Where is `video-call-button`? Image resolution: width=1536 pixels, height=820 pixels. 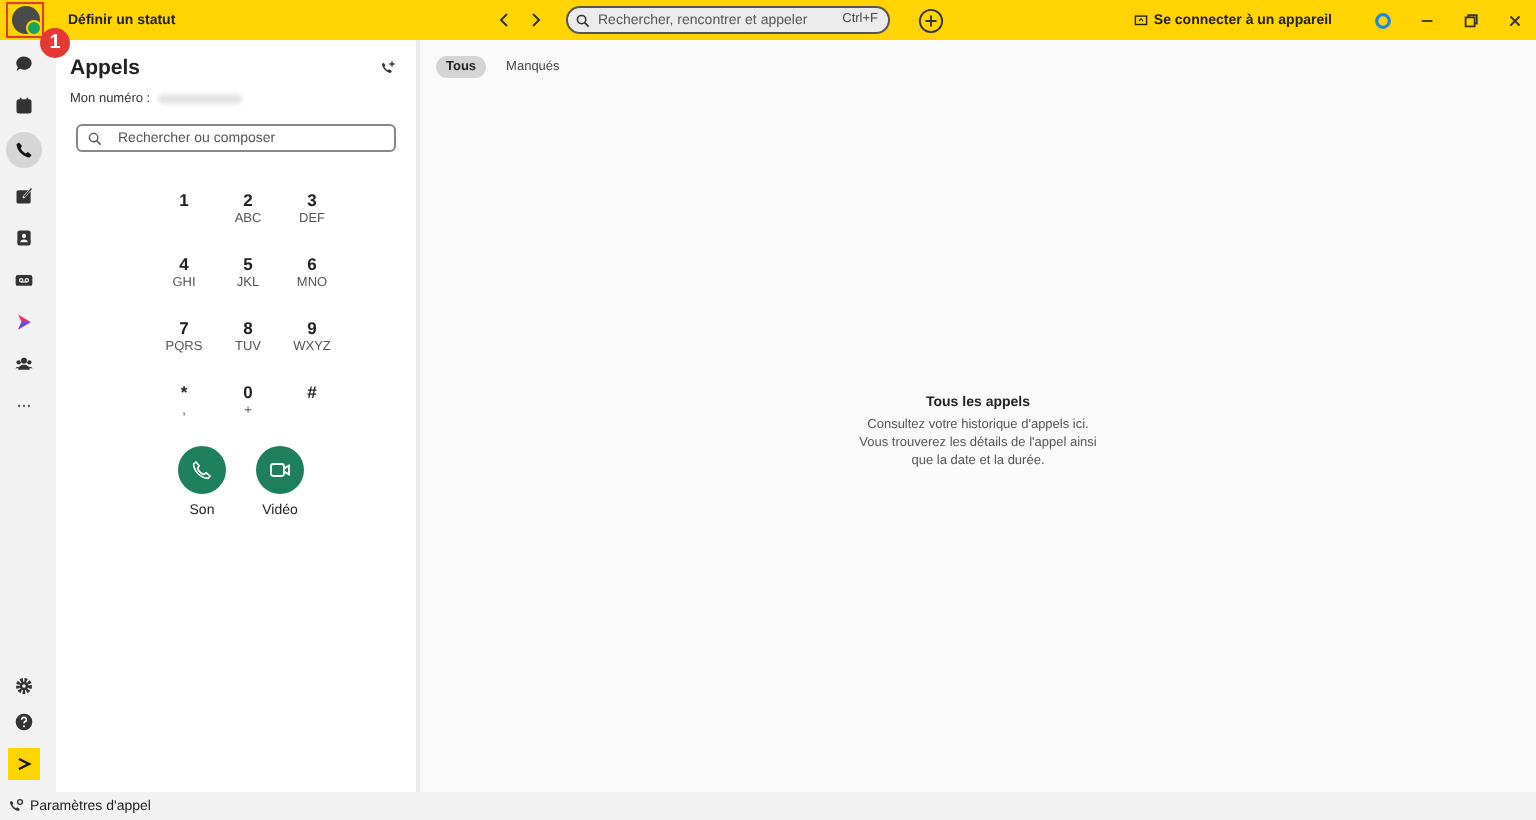 video-call-button is located at coordinates (280, 470).